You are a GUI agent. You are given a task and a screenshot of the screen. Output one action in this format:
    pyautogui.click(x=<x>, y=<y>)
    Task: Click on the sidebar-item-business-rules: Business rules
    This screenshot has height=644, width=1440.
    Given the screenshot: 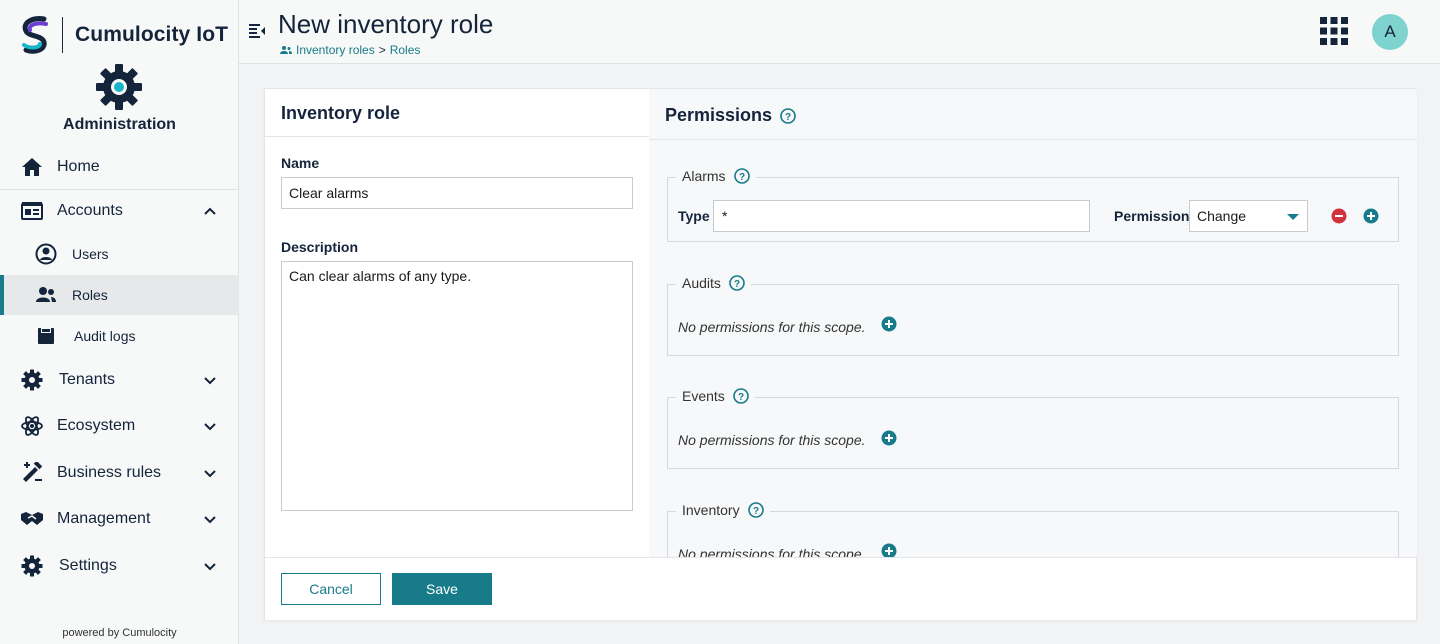 What is the action you would take?
    pyautogui.click(x=119, y=473)
    